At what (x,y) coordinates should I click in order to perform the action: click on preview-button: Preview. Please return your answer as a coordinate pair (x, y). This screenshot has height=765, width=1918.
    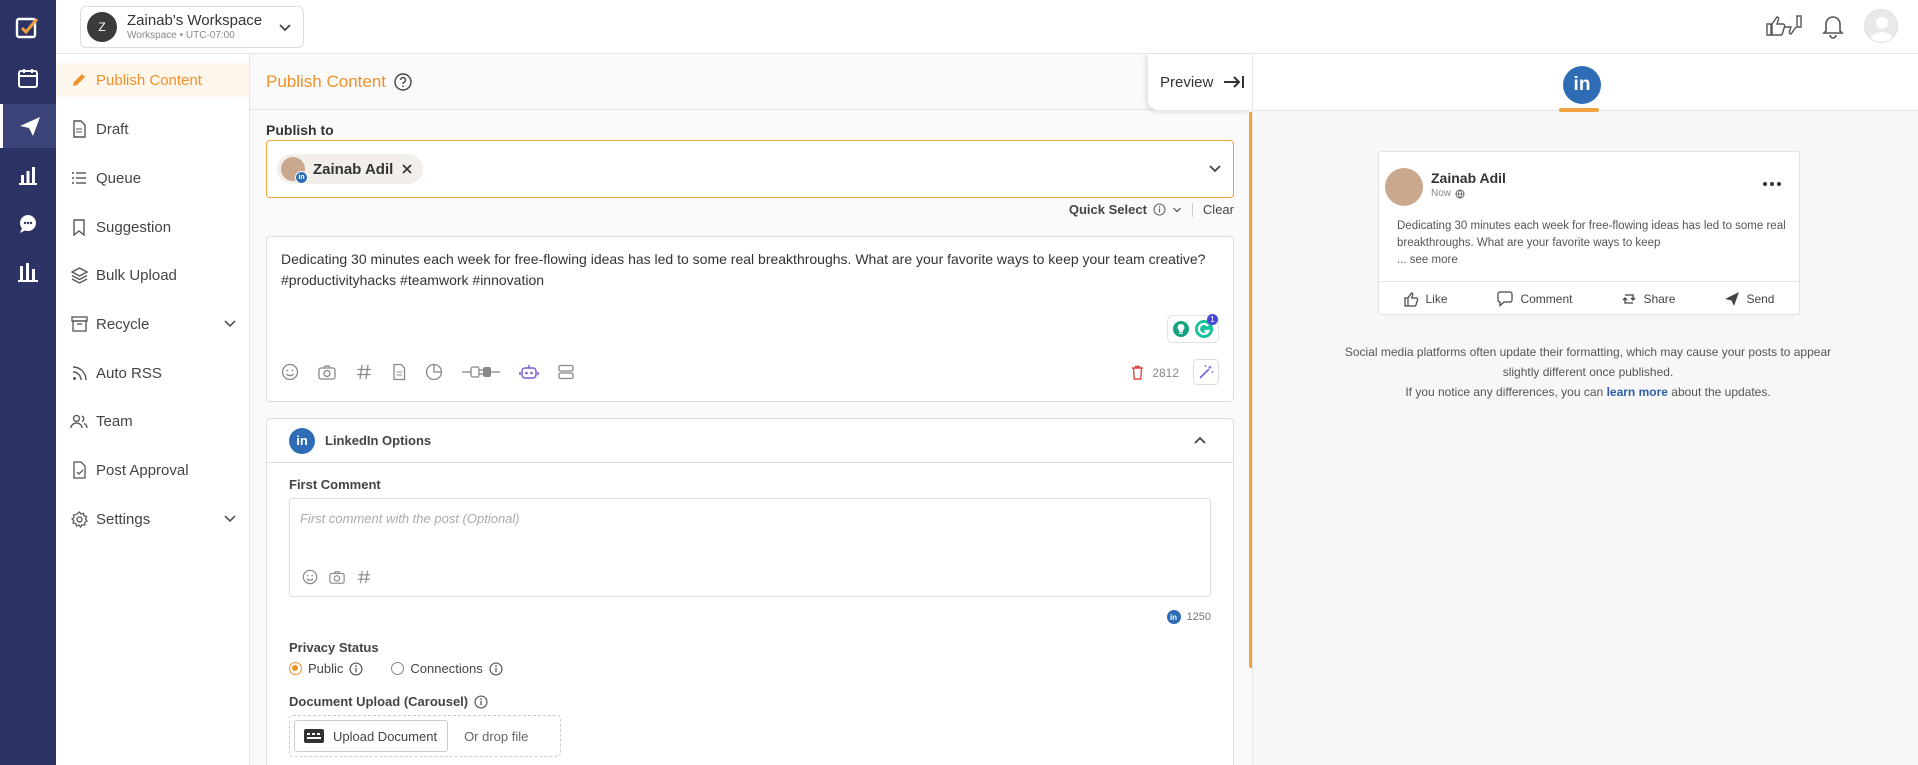
    Looking at the image, I should click on (1200, 82).